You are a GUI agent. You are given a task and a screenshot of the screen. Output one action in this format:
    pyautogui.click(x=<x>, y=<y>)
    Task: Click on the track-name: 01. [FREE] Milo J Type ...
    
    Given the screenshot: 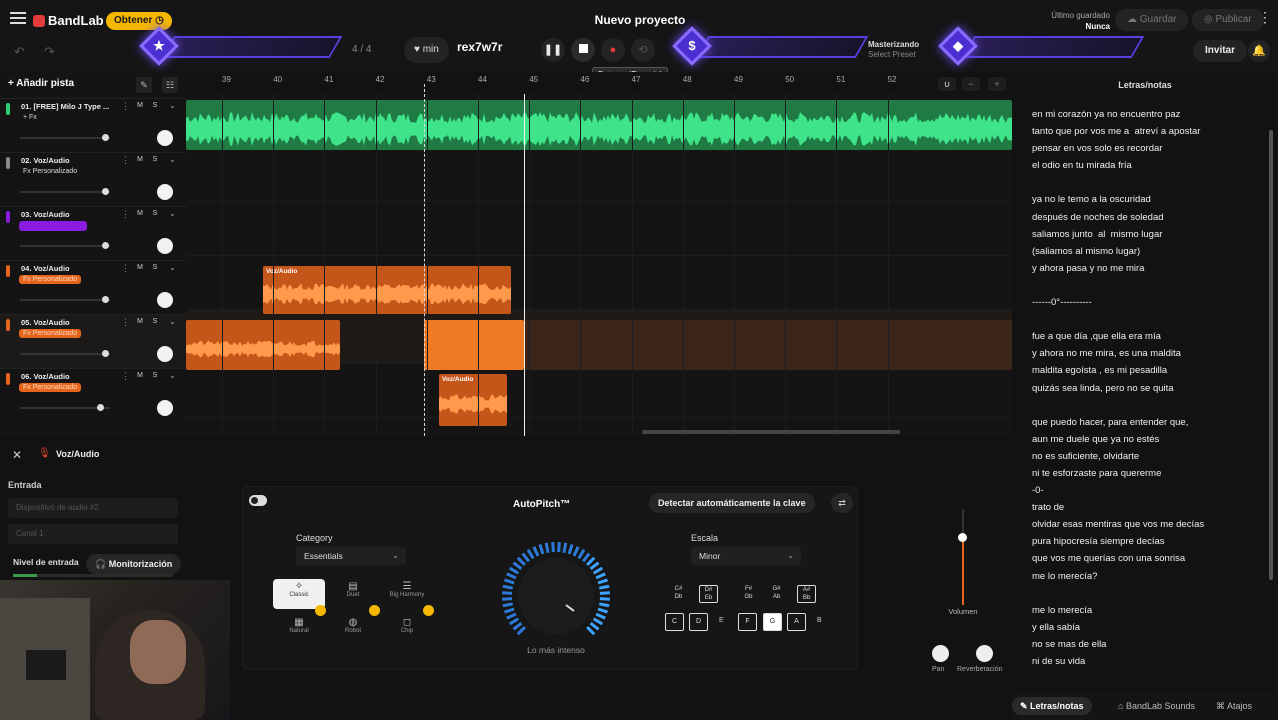 What is the action you would take?
    pyautogui.click(x=69, y=106)
    